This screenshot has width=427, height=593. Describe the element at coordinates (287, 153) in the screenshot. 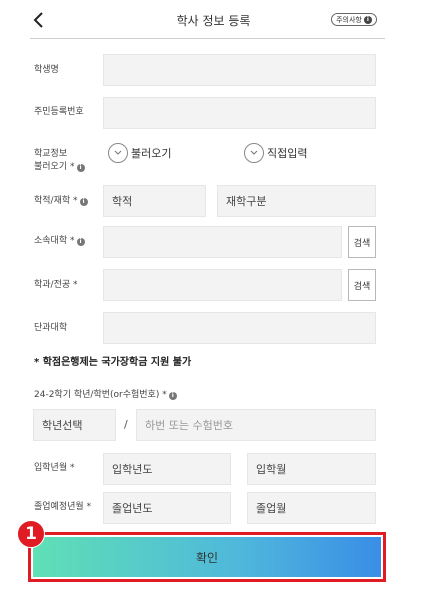

I see `radio-direct-label: 직접입력` at that location.